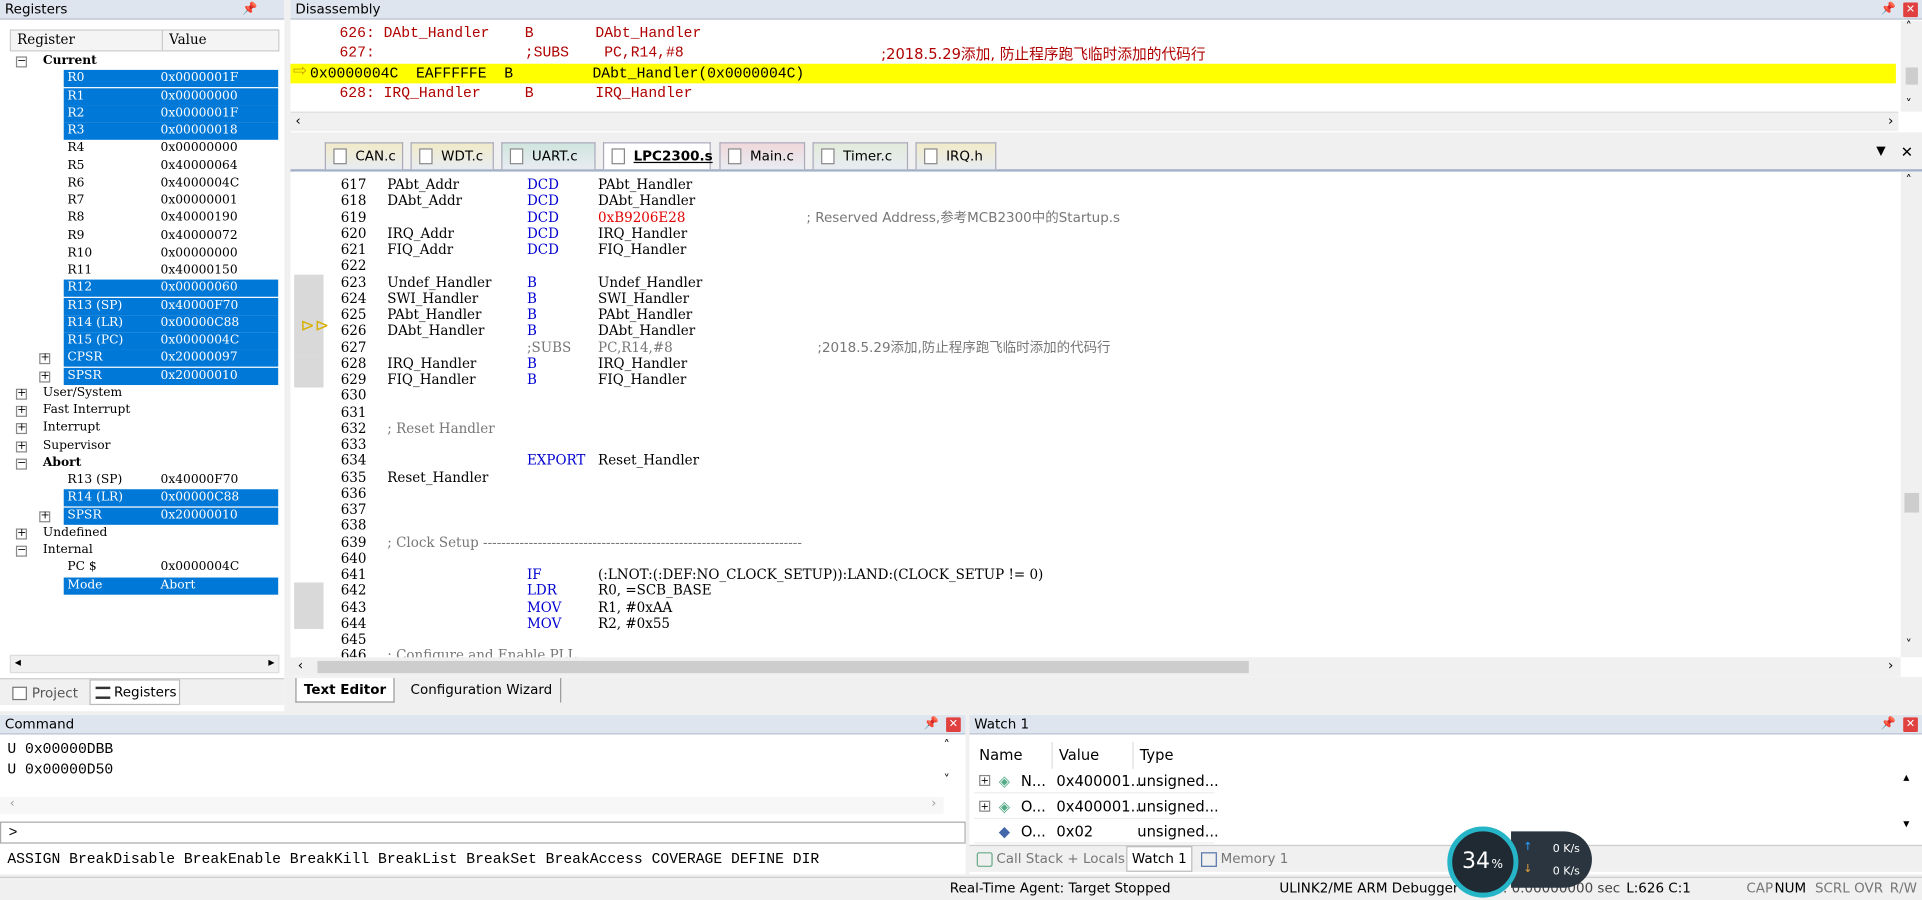  What do you see at coordinates (39, 724) in the screenshot?
I see `command-title: Command` at bounding box center [39, 724].